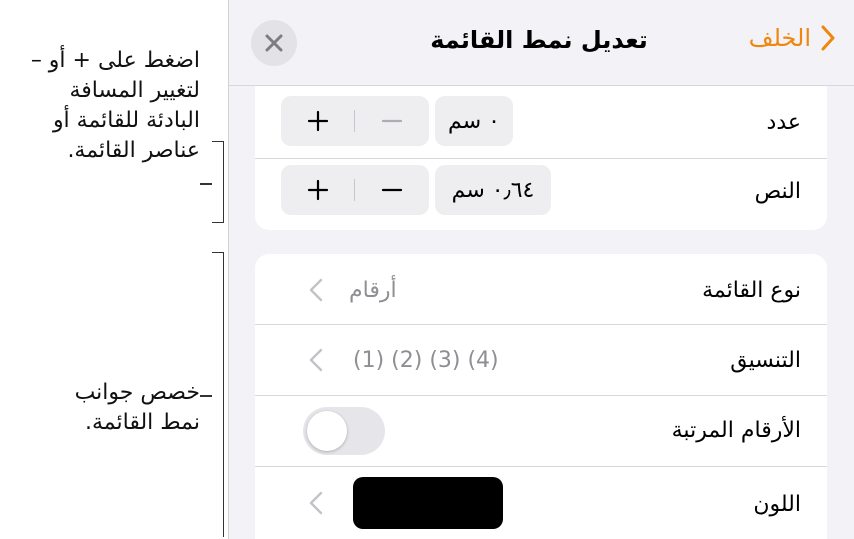 The width and height of the screenshot is (854, 539). I want to click on format-value: (1) (2) (3) (4), so click(426, 360).